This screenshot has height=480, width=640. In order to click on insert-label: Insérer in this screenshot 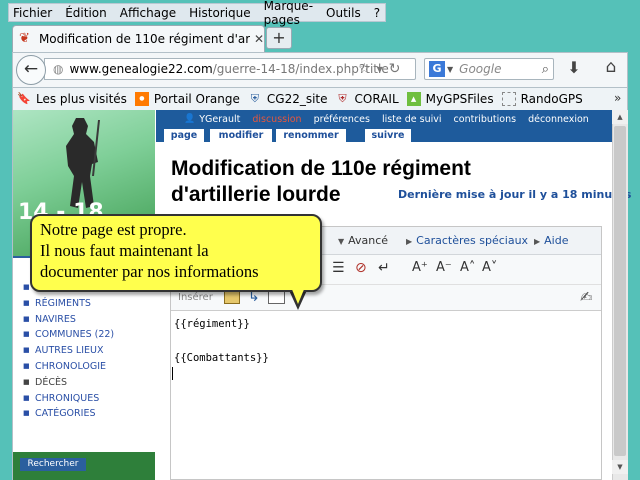, I will do `click(195, 297)`.